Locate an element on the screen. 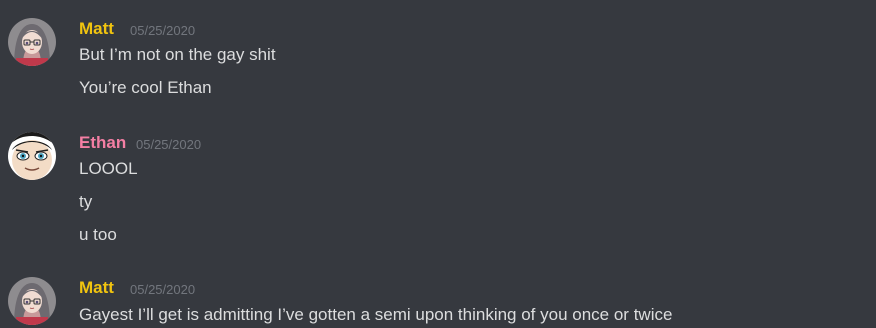  message-text: But I’m not on the gay shit is located at coordinates (177, 54).